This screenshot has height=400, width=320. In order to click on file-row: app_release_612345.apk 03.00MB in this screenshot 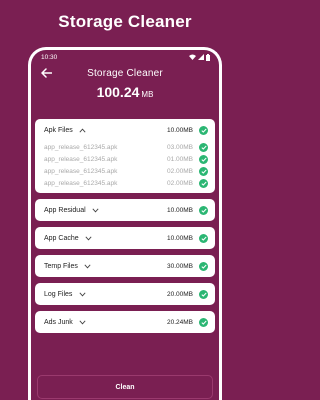, I will do `click(126, 147)`.